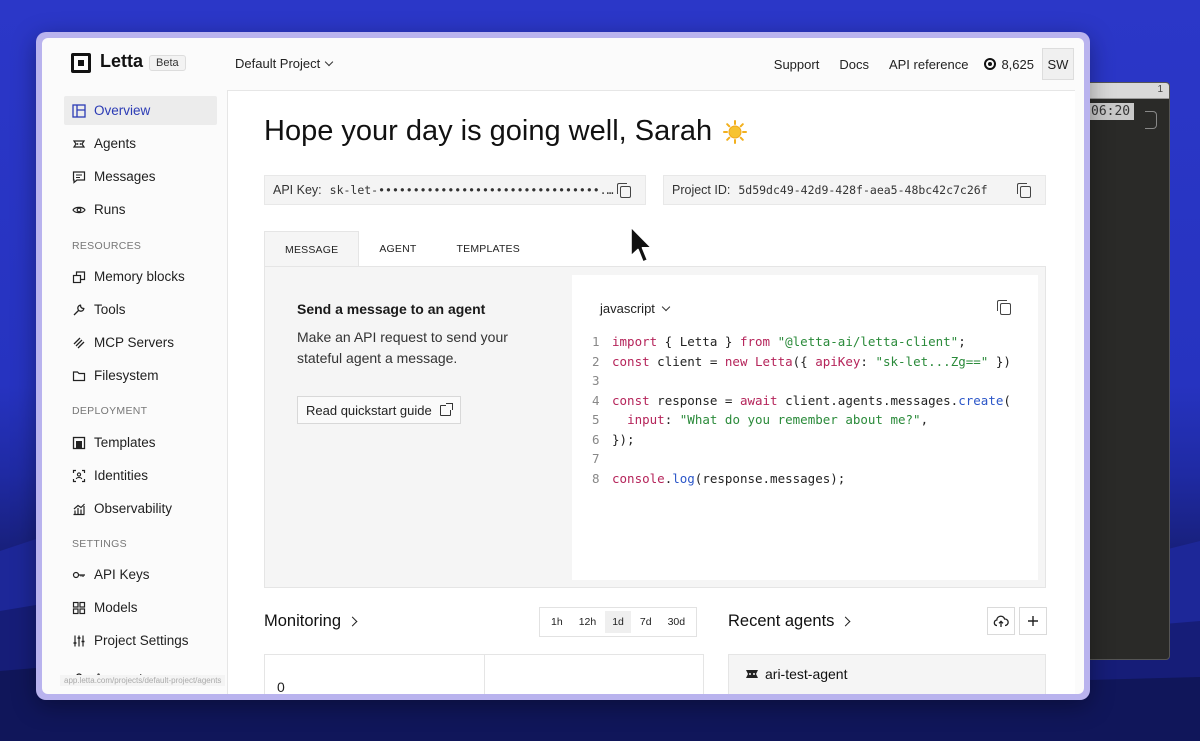 This screenshot has width=1200, height=741. What do you see at coordinates (311, 621) in the screenshot?
I see `monitoring-heading: Monitoring` at bounding box center [311, 621].